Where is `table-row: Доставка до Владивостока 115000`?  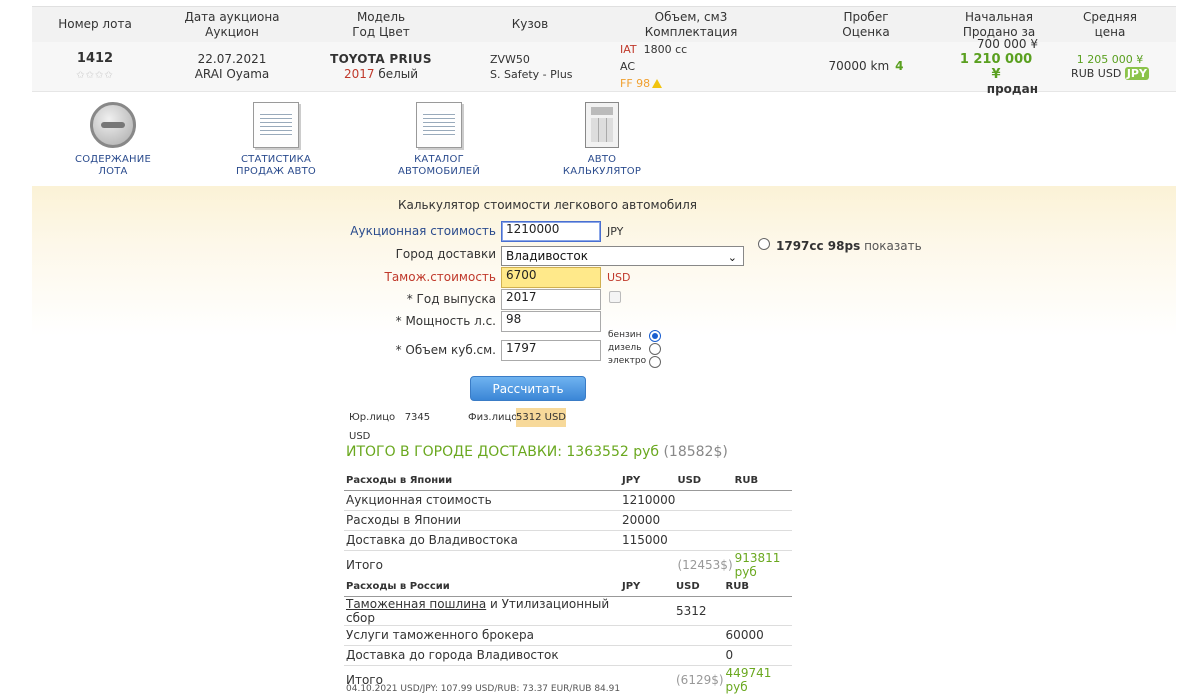 table-row: Доставка до Владивостока 115000 is located at coordinates (568, 540).